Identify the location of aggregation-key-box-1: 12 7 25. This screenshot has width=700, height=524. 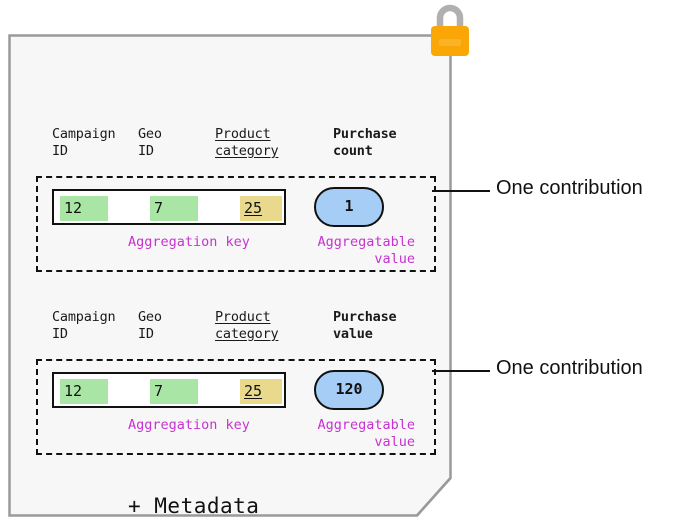
(169, 207).